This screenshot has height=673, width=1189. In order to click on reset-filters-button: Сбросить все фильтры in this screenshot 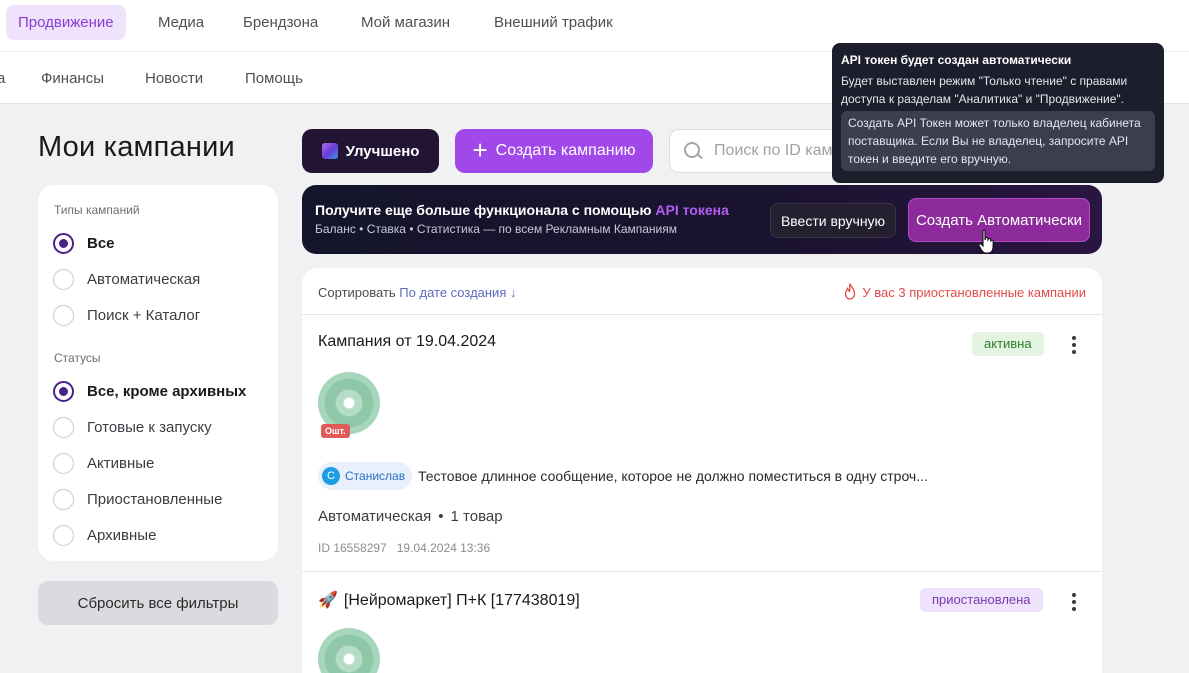, I will do `click(158, 603)`.